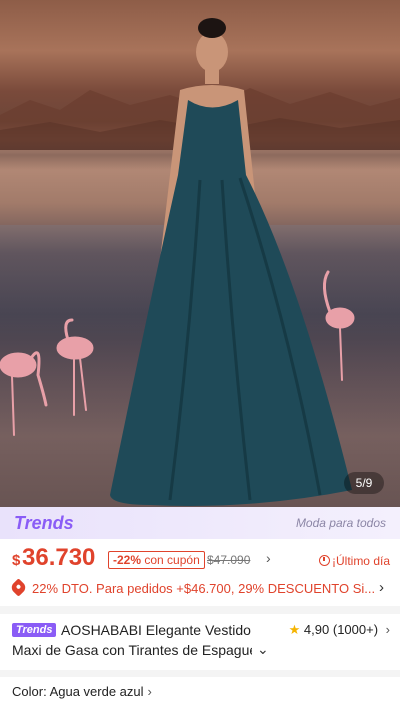 The image size is (400, 704). I want to click on original-price: $47.090, so click(229, 560).